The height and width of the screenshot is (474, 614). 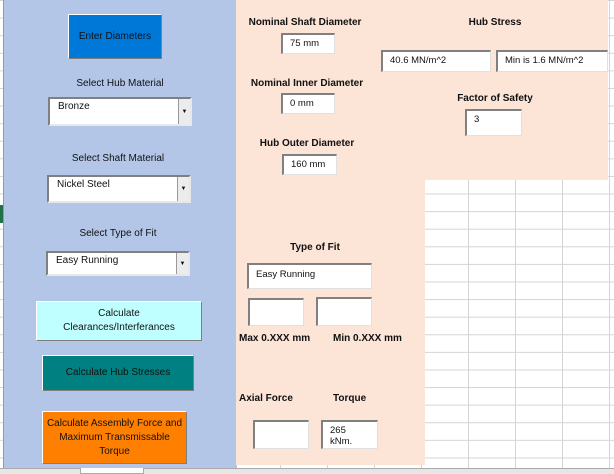 What do you see at coordinates (349, 434) in the screenshot?
I see `torque-value: 265 kNm.` at bounding box center [349, 434].